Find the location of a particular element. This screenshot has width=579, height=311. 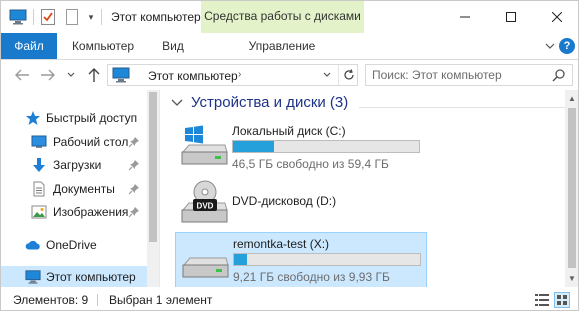

nav-item-quick-access: Быстрый доступ is located at coordinates (74, 118).